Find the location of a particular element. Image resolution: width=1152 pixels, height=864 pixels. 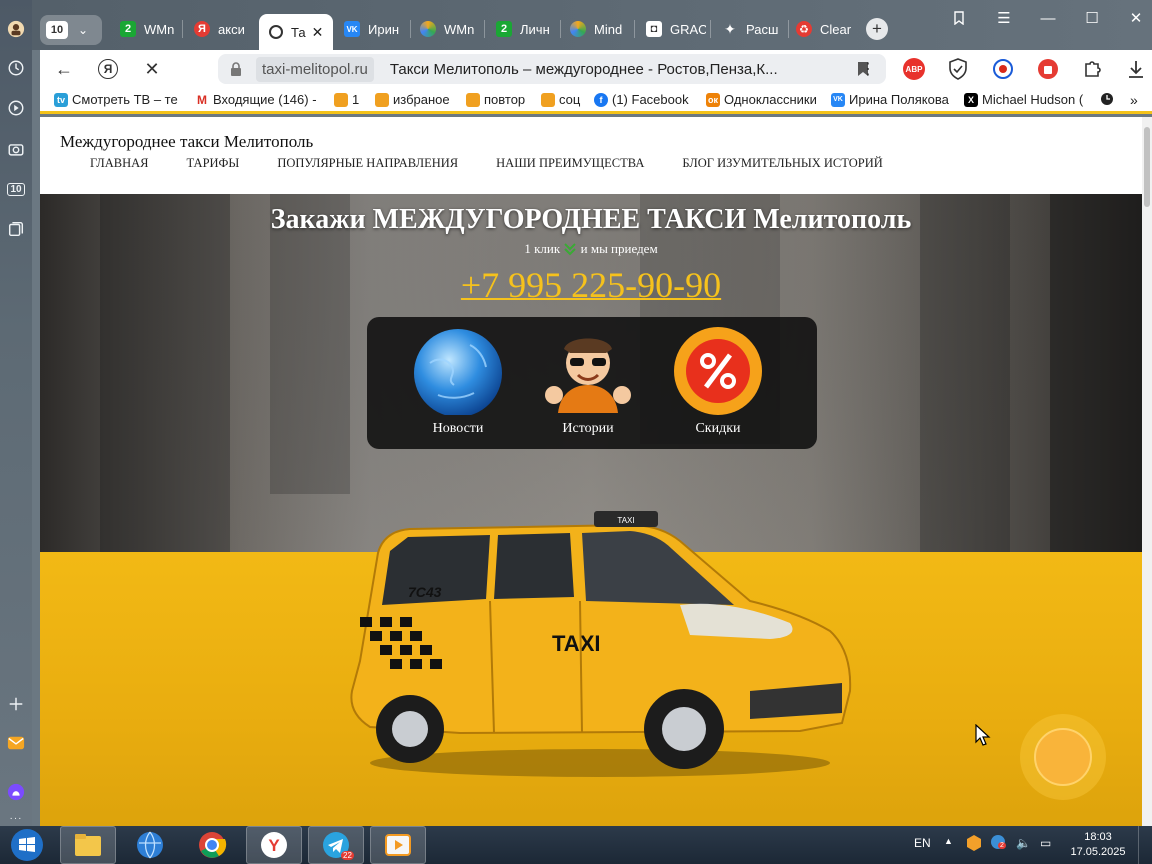

volume-icon: 🔈 is located at coordinates (1023, 843).